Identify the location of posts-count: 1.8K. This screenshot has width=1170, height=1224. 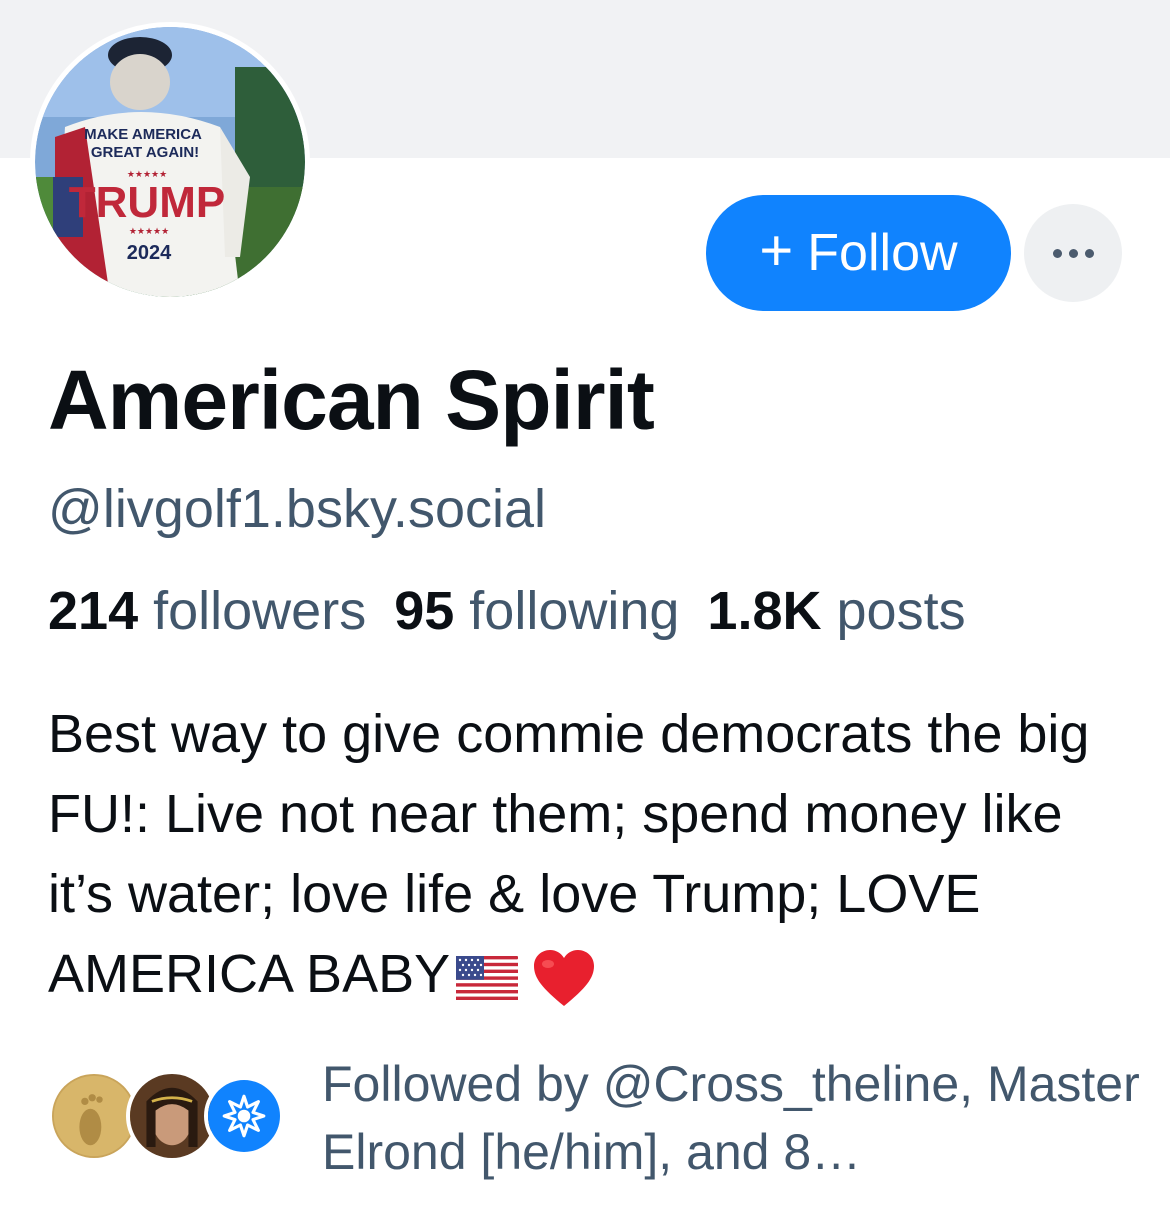
(764, 611).